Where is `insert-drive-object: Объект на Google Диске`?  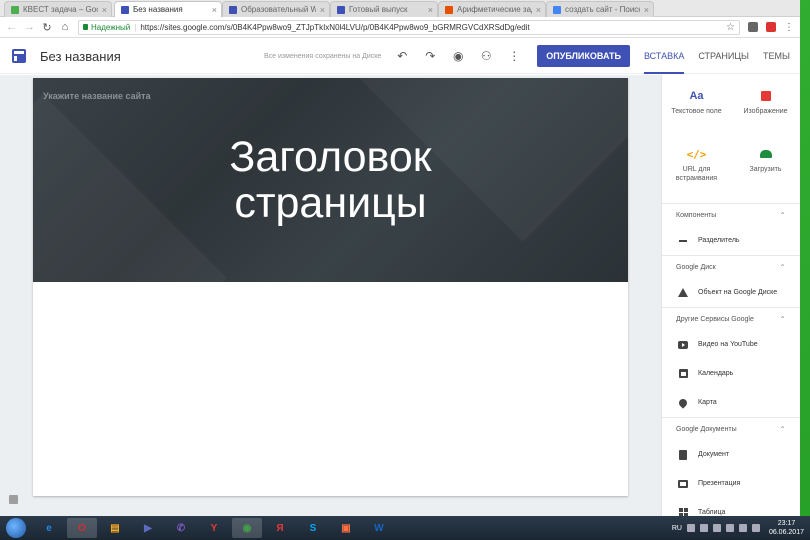 insert-drive-object: Объект на Google Диске is located at coordinates (731, 292).